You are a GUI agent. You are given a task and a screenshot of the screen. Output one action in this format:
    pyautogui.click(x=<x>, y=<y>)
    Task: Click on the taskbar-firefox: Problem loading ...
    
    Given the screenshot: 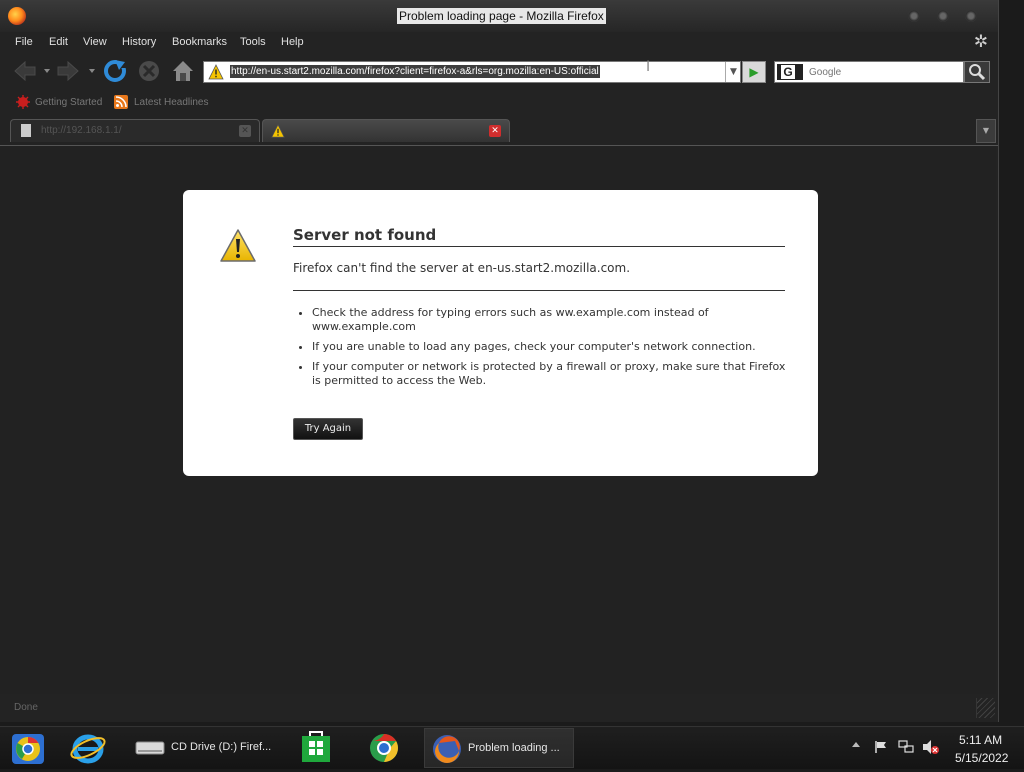 What is the action you would take?
    pyautogui.click(x=499, y=748)
    